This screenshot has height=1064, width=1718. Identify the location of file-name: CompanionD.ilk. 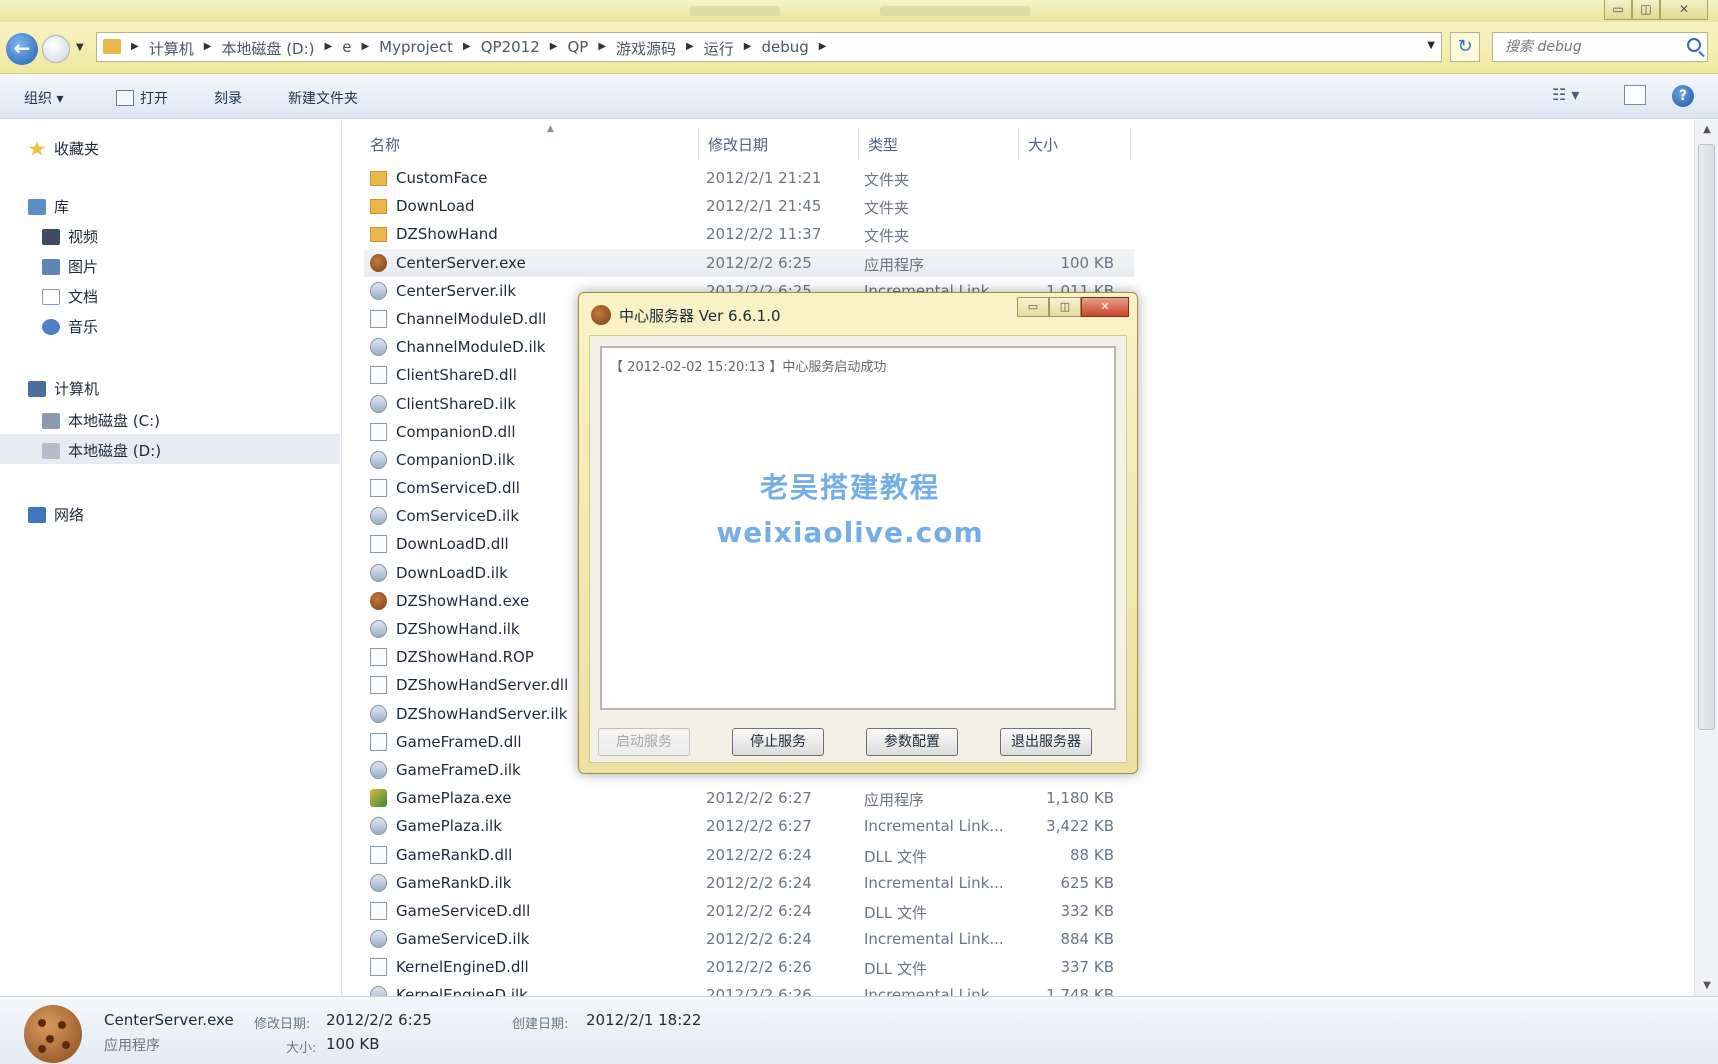
(455, 459).